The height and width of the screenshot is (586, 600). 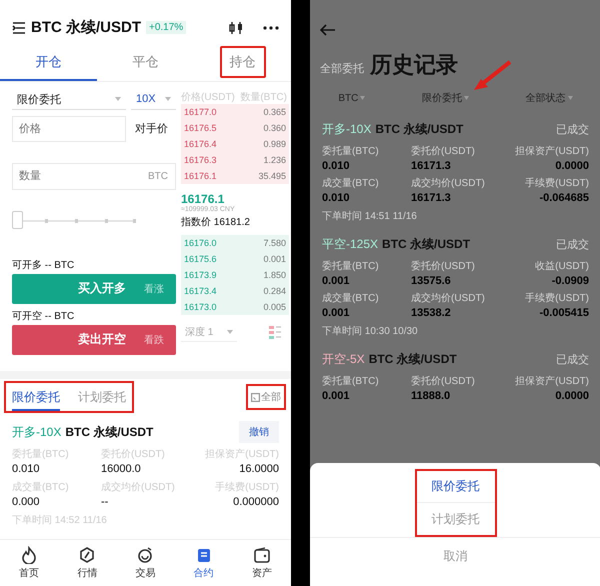 I want to click on price-cell: 16176.3, so click(x=200, y=159).